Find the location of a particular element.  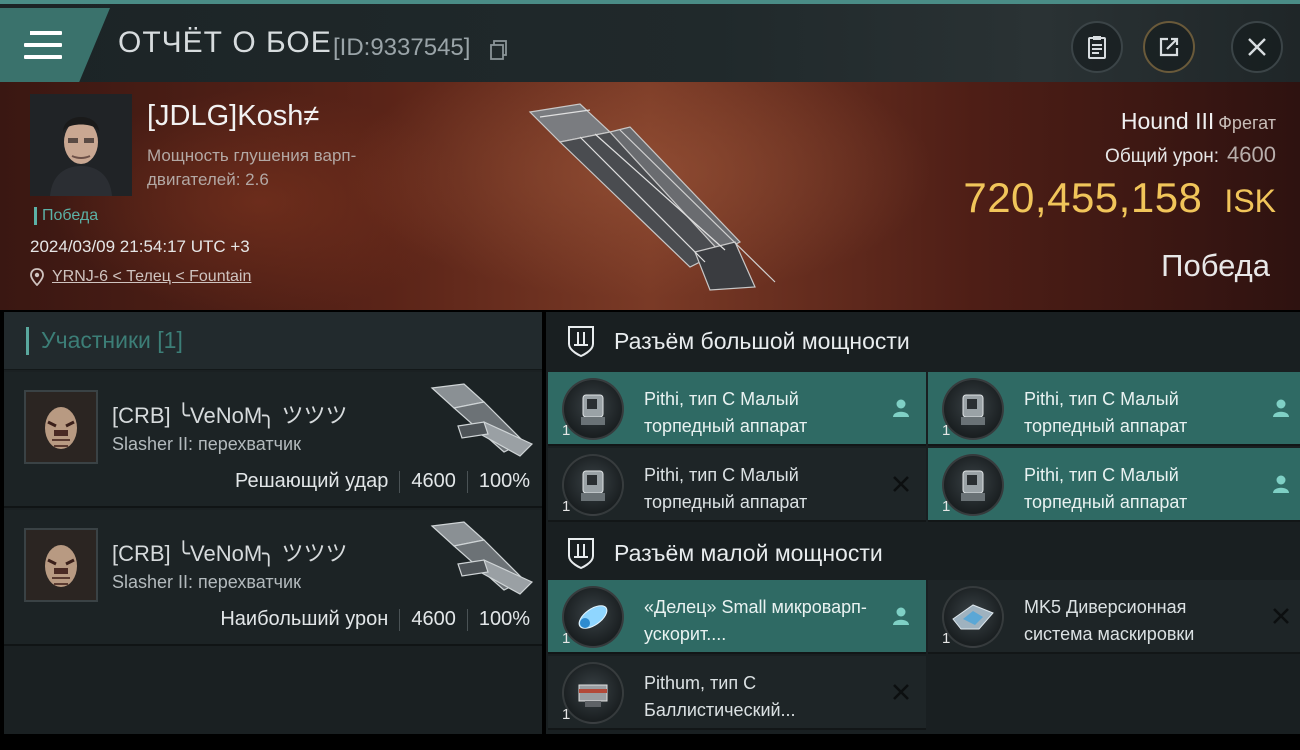

total-damage: Общий урон: 4600 is located at coordinates (1190, 155).